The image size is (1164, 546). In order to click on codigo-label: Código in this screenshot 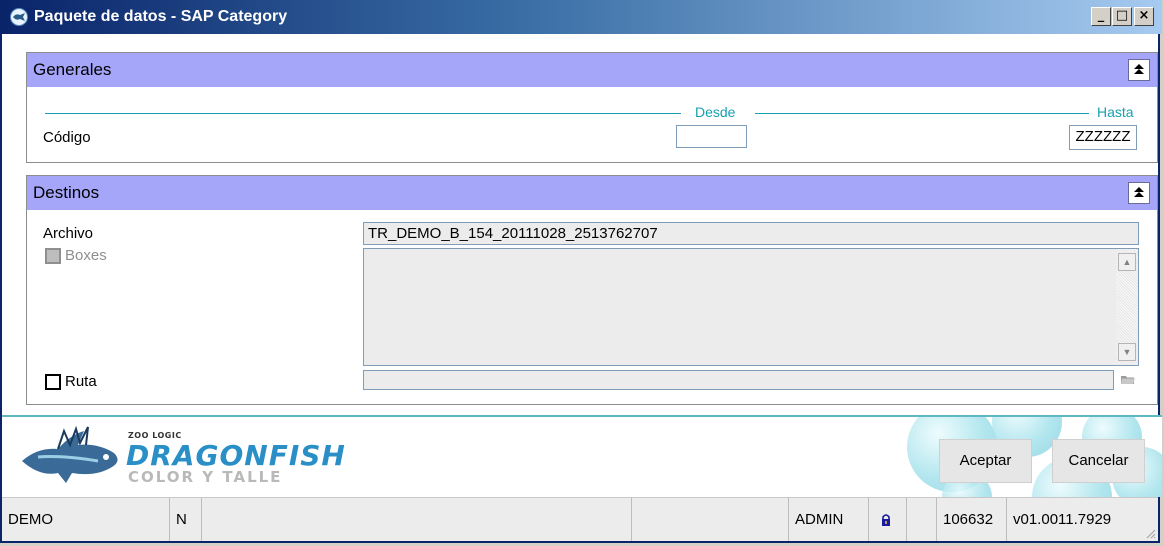, I will do `click(67, 137)`.